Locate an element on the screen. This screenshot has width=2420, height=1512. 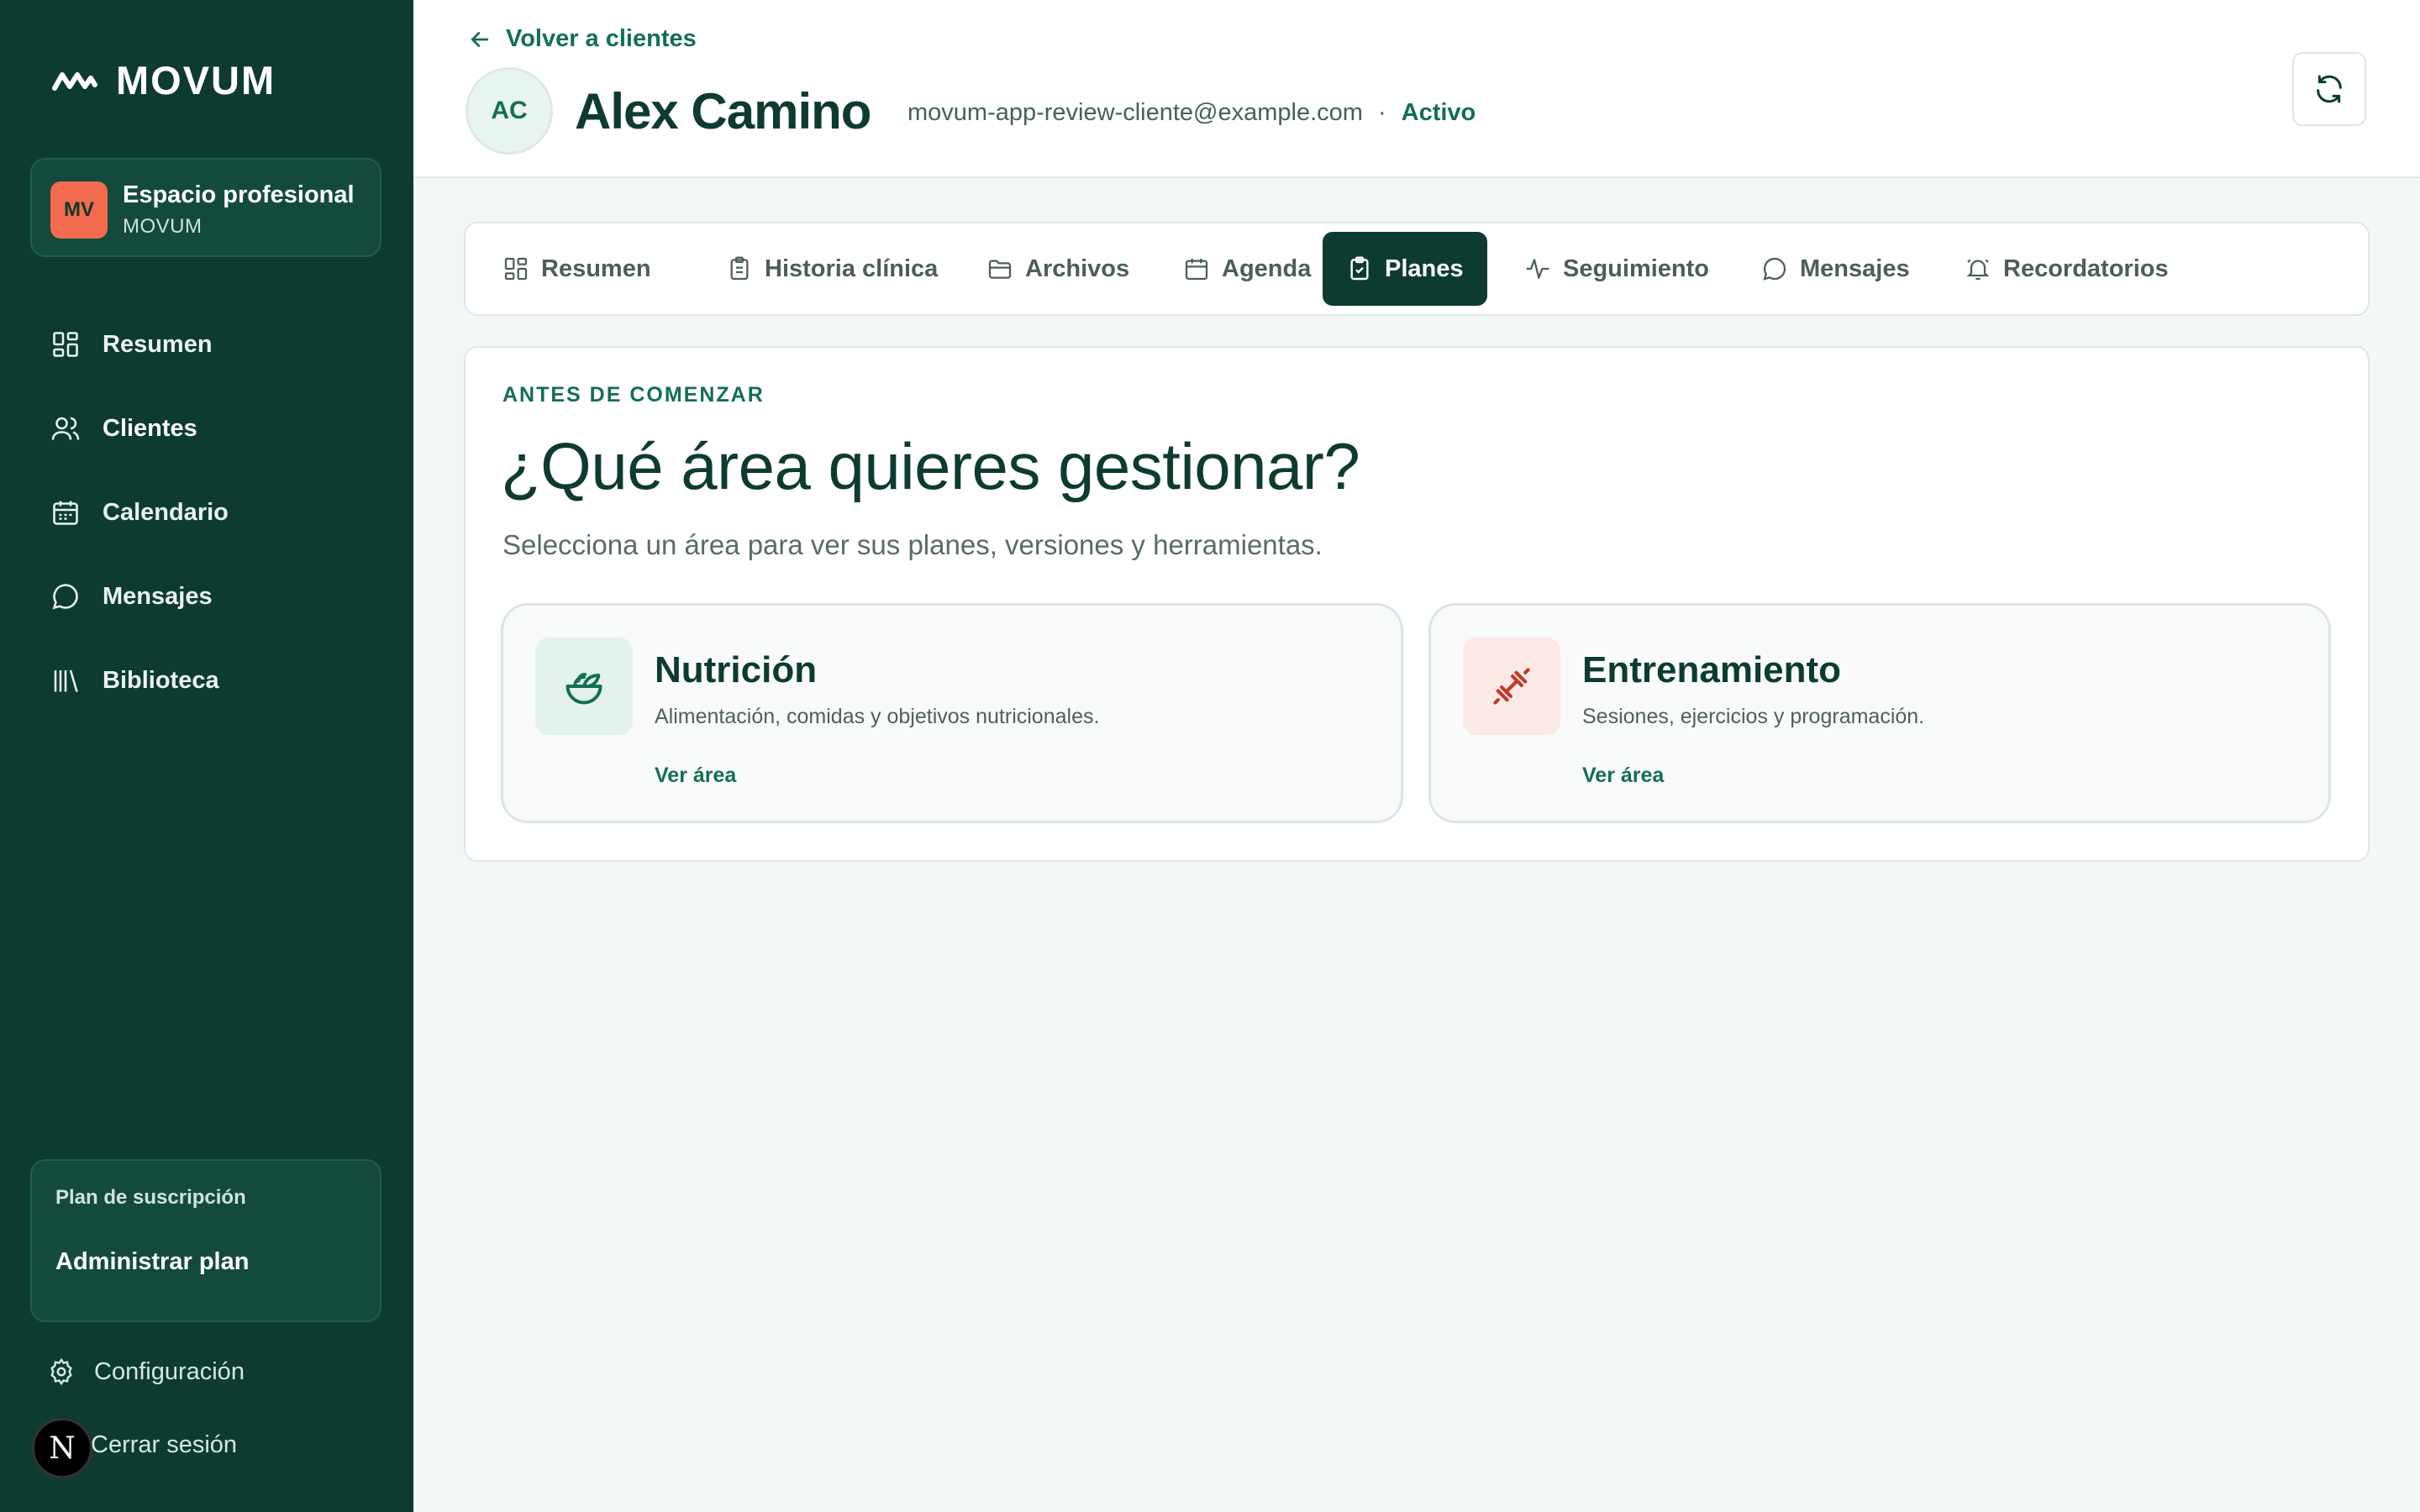
dumbbell-icon is located at coordinates (1511, 686).